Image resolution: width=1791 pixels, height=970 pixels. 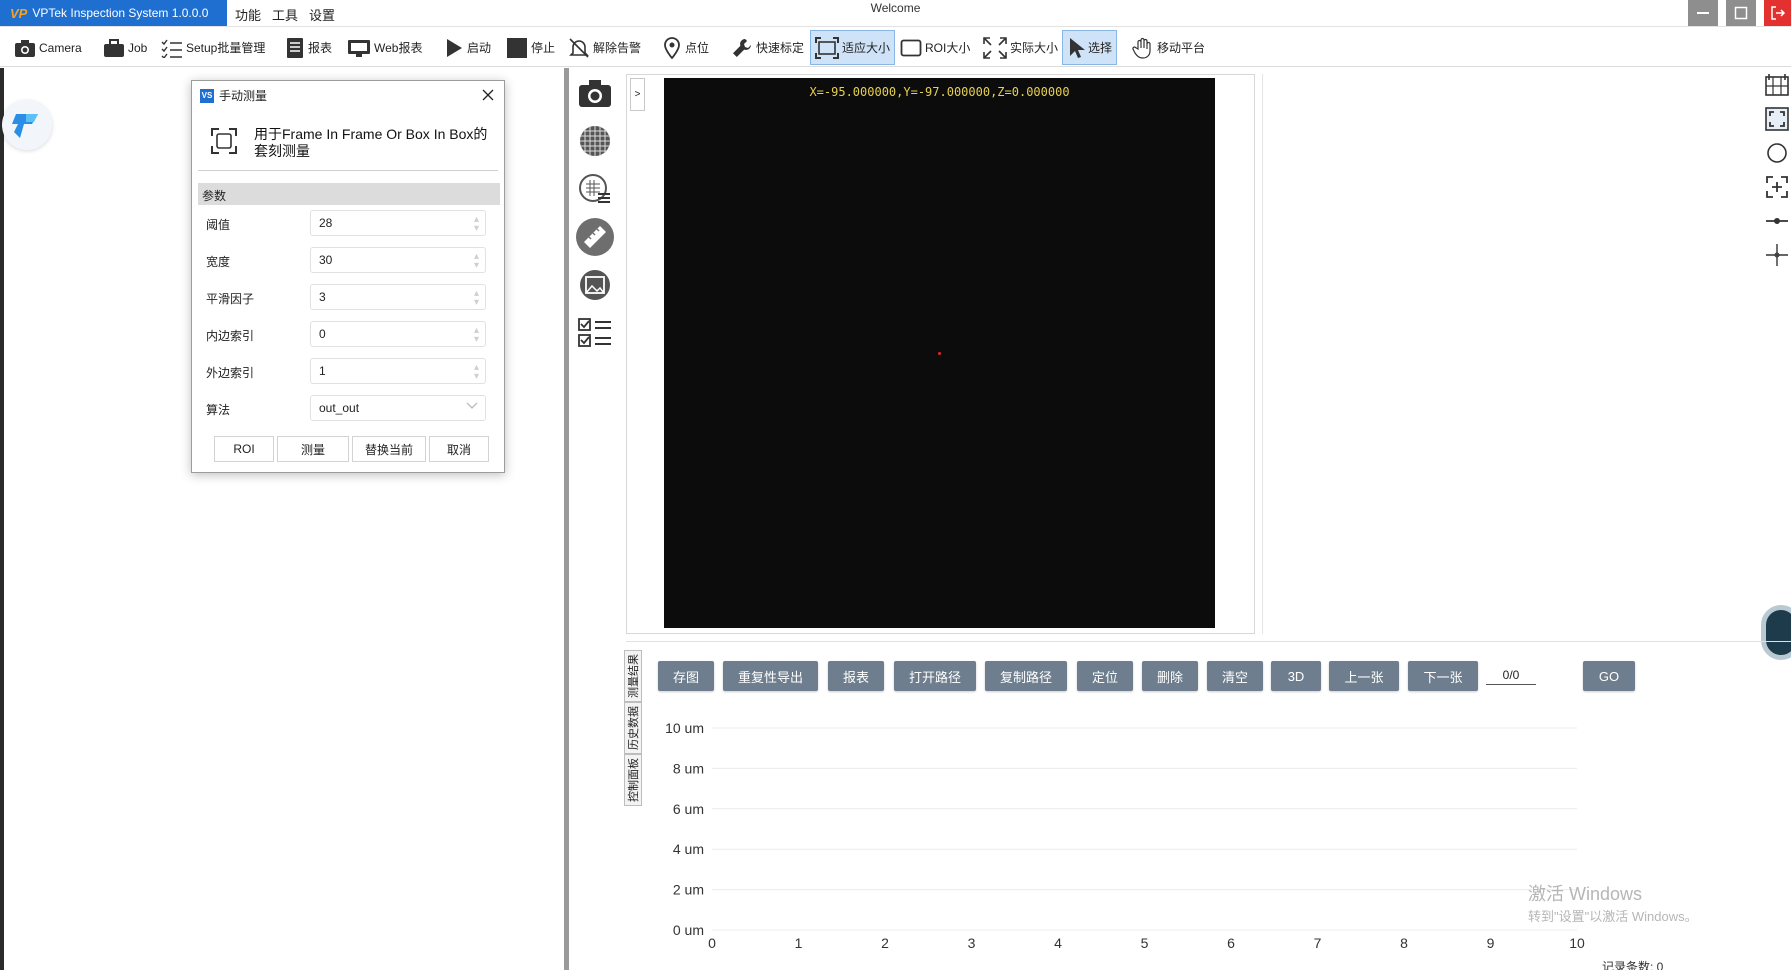 I want to click on app-badge: VP VPTek Inspection System 1.0.0.0, so click(x=113, y=13).